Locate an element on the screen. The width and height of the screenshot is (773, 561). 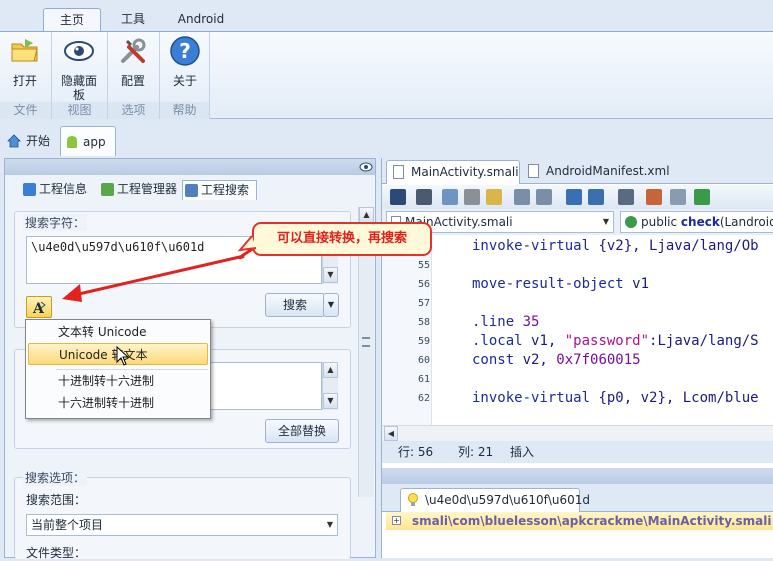
open-button: 打开 is located at coordinates (25, 61).